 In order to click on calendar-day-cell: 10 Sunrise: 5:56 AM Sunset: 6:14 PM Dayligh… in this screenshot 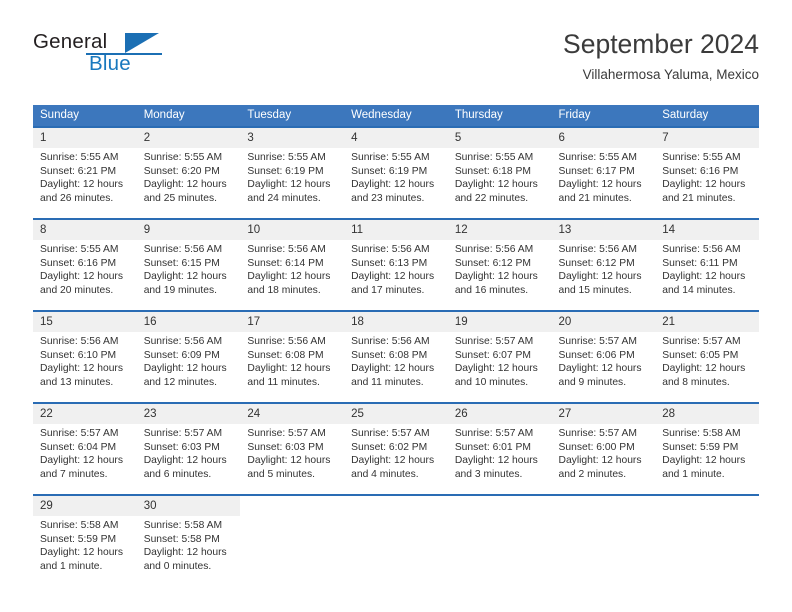, I will do `click(292, 264)`.